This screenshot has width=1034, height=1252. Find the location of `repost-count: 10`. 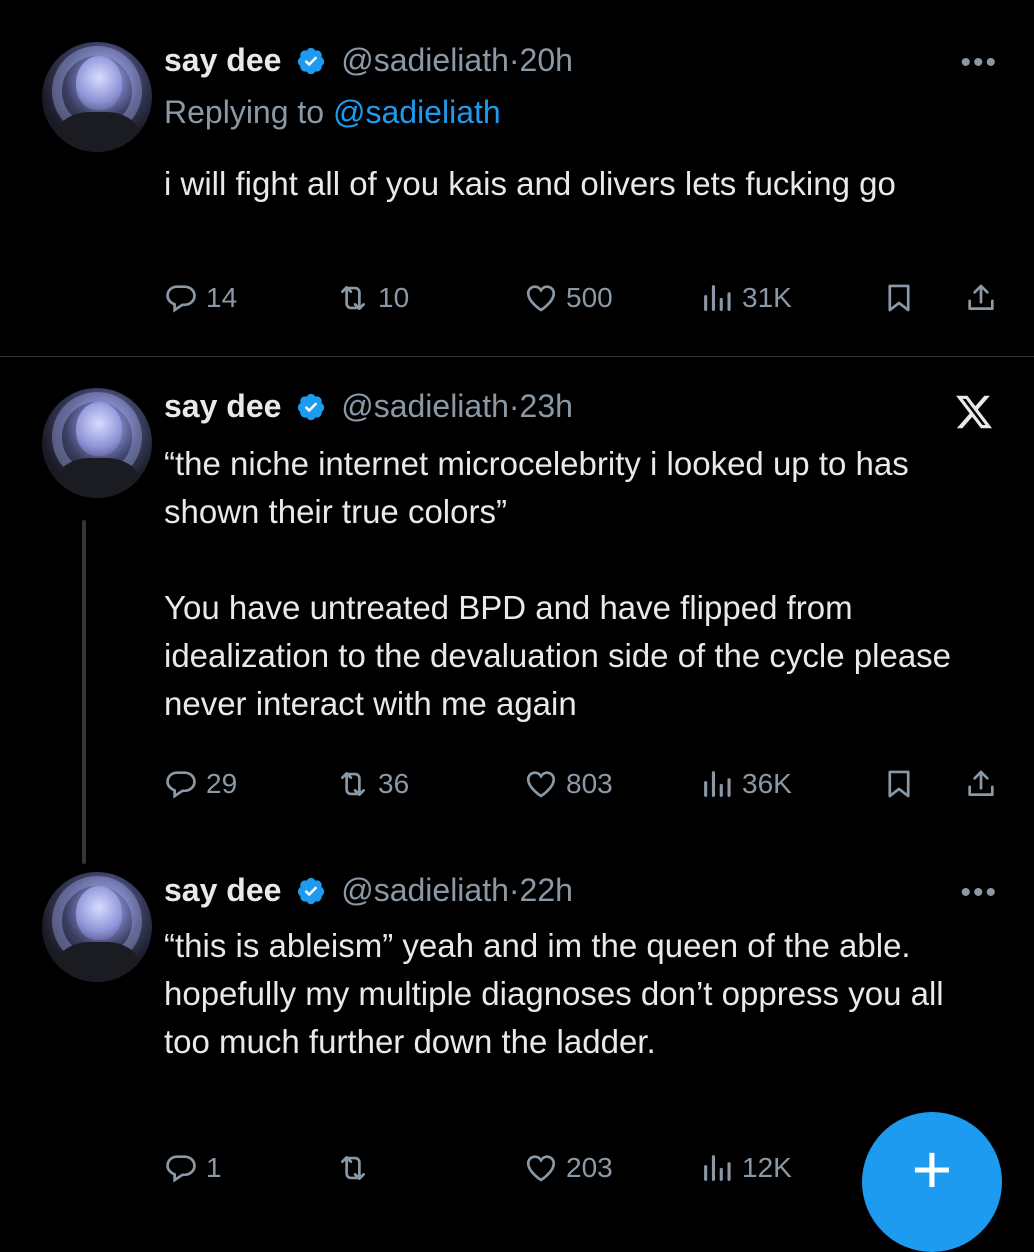

repost-count: 10 is located at coordinates (394, 297).